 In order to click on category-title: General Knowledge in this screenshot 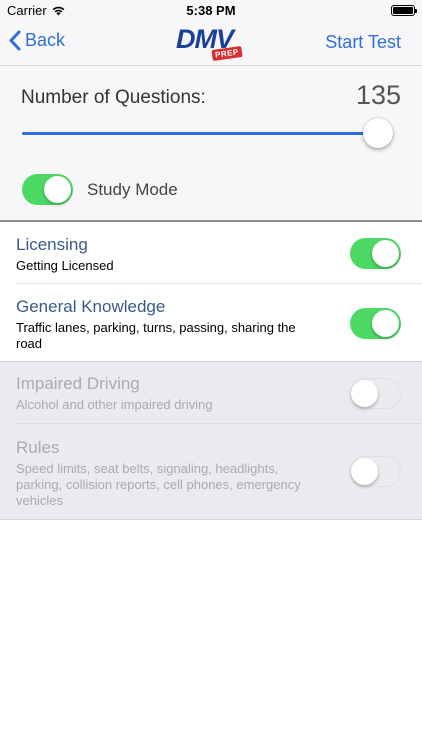, I will do `click(91, 306)`.